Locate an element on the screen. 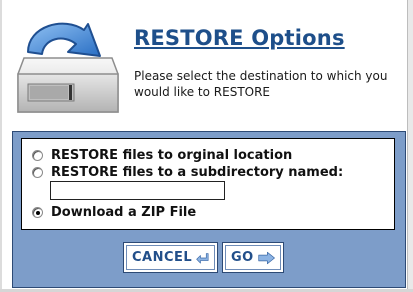  option-subdirectory: RESTORE files to a subdirectory named: is located at coordinates (187, 172).